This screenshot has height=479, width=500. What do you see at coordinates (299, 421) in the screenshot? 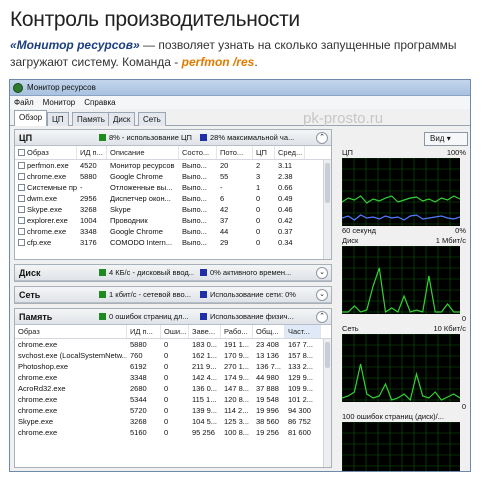
I see `memory-cell: 86 752` at bounding box center [299, 421].